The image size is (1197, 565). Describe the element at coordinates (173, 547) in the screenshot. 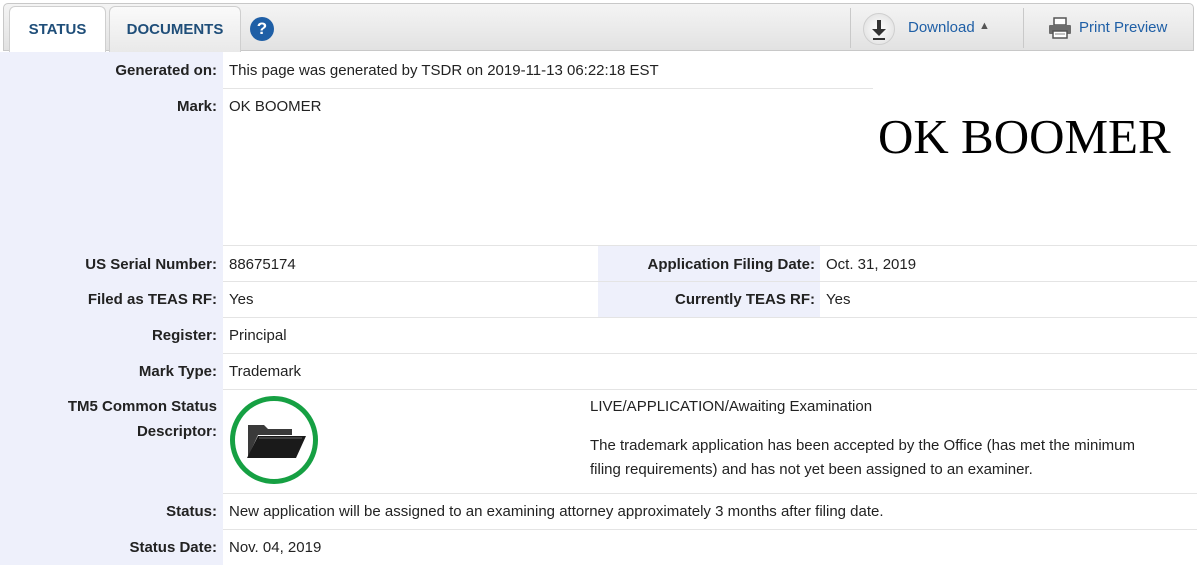

I see `status-date-label: Status Date:` at that location.